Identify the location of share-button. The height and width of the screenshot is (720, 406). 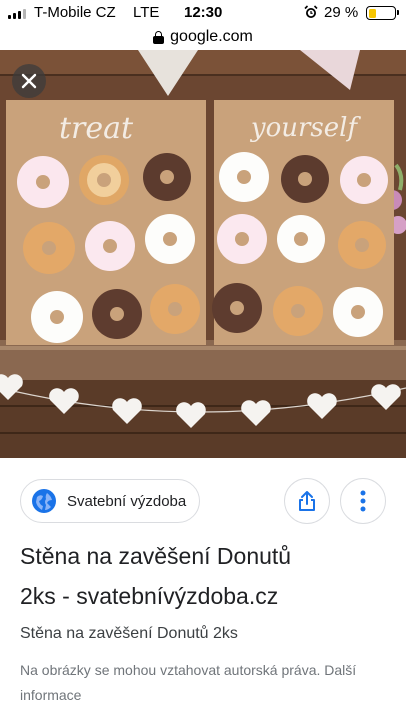
(307, 501).